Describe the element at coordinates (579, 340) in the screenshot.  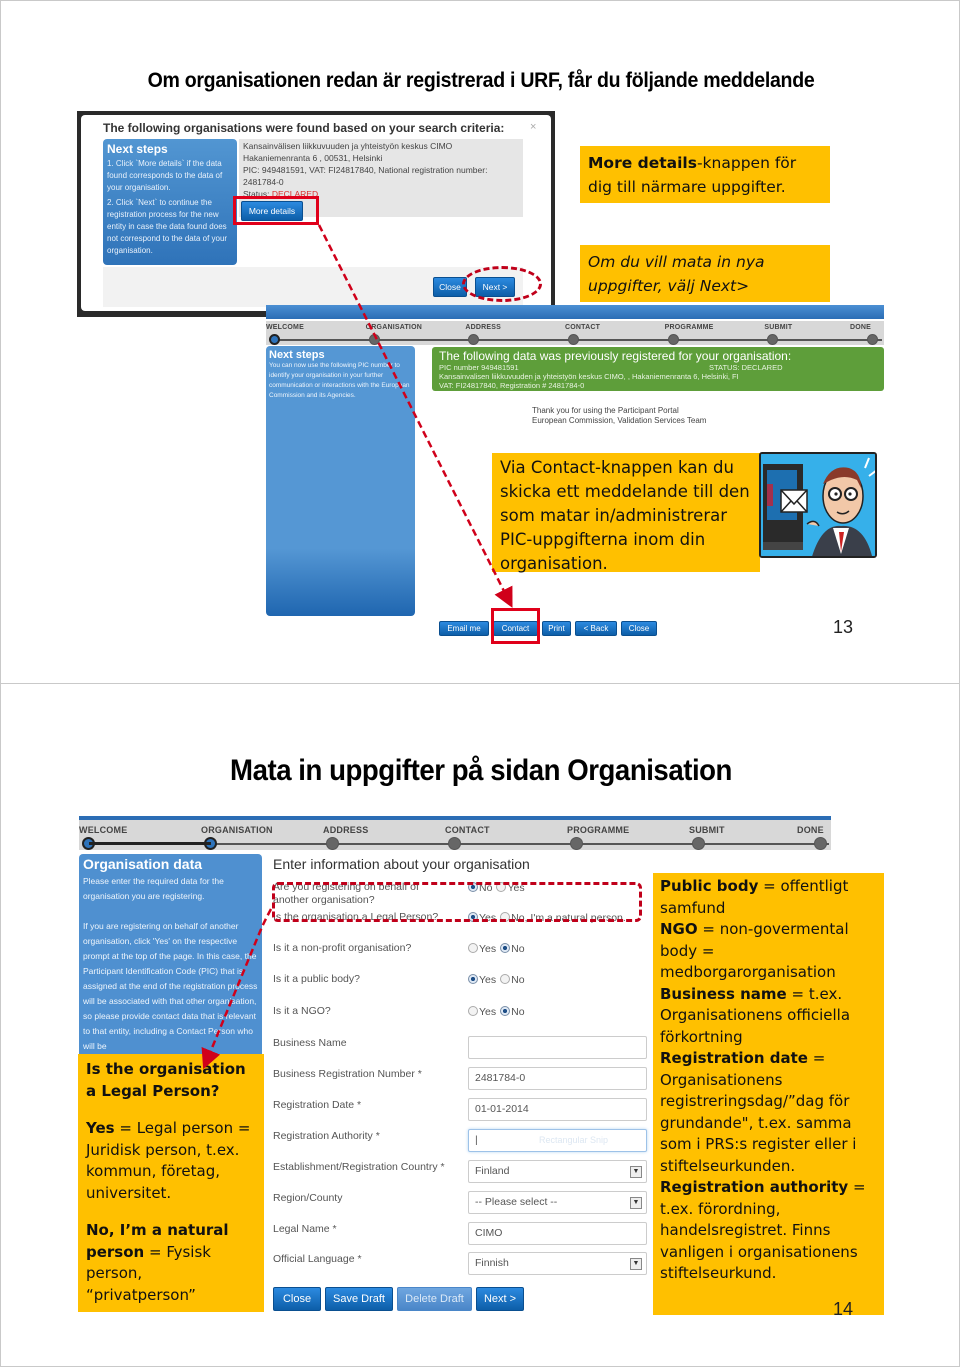
I see `wizard-progress-line` at that location.